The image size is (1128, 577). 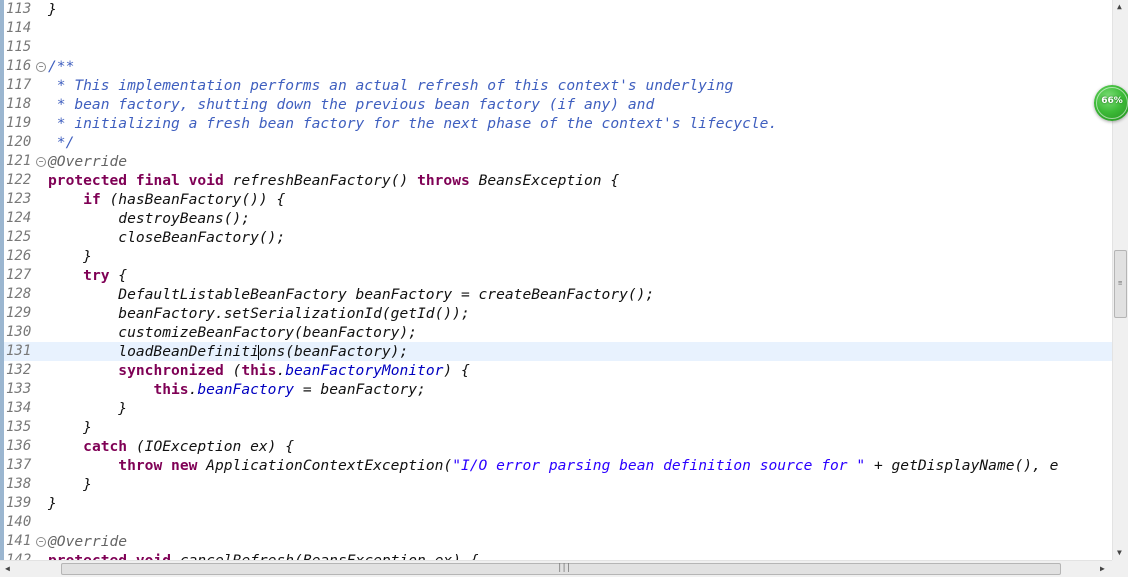 I want to click on code-token: refreshBeanFactory(), so click(x=320, y=180).